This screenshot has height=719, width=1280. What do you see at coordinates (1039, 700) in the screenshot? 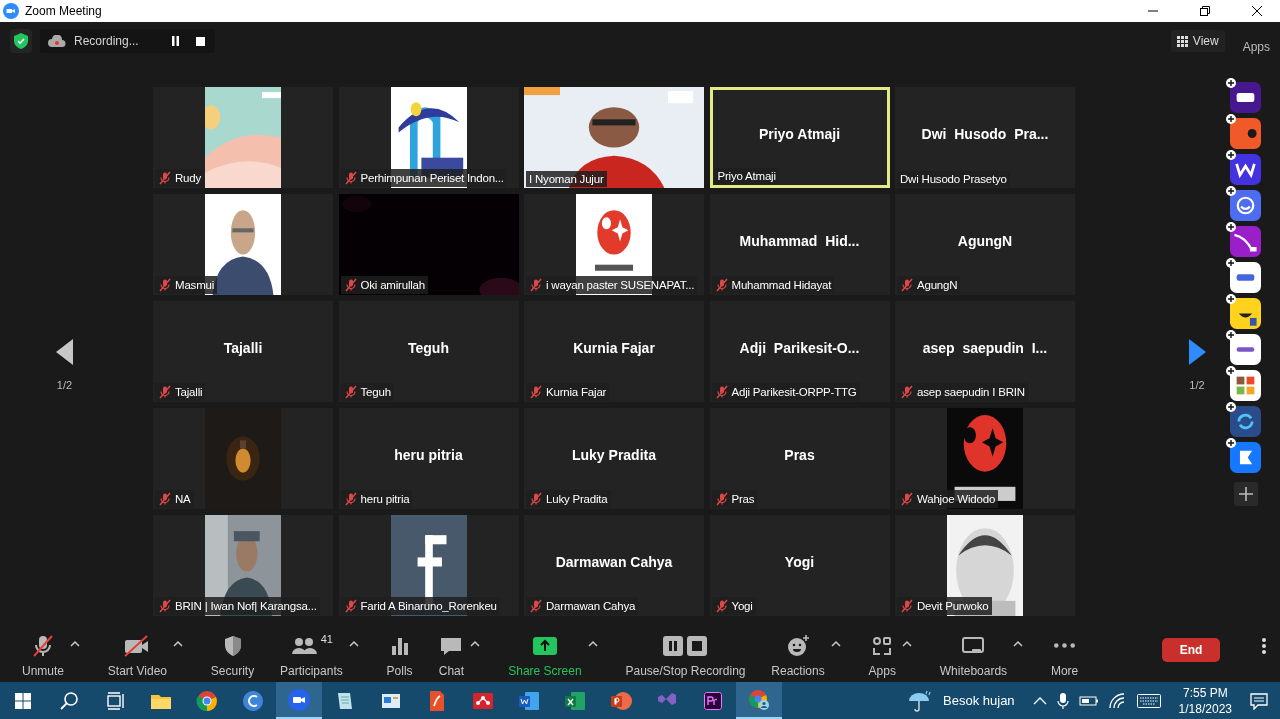
I see `chevron-up-icon` at bounding box center [1039, 700].